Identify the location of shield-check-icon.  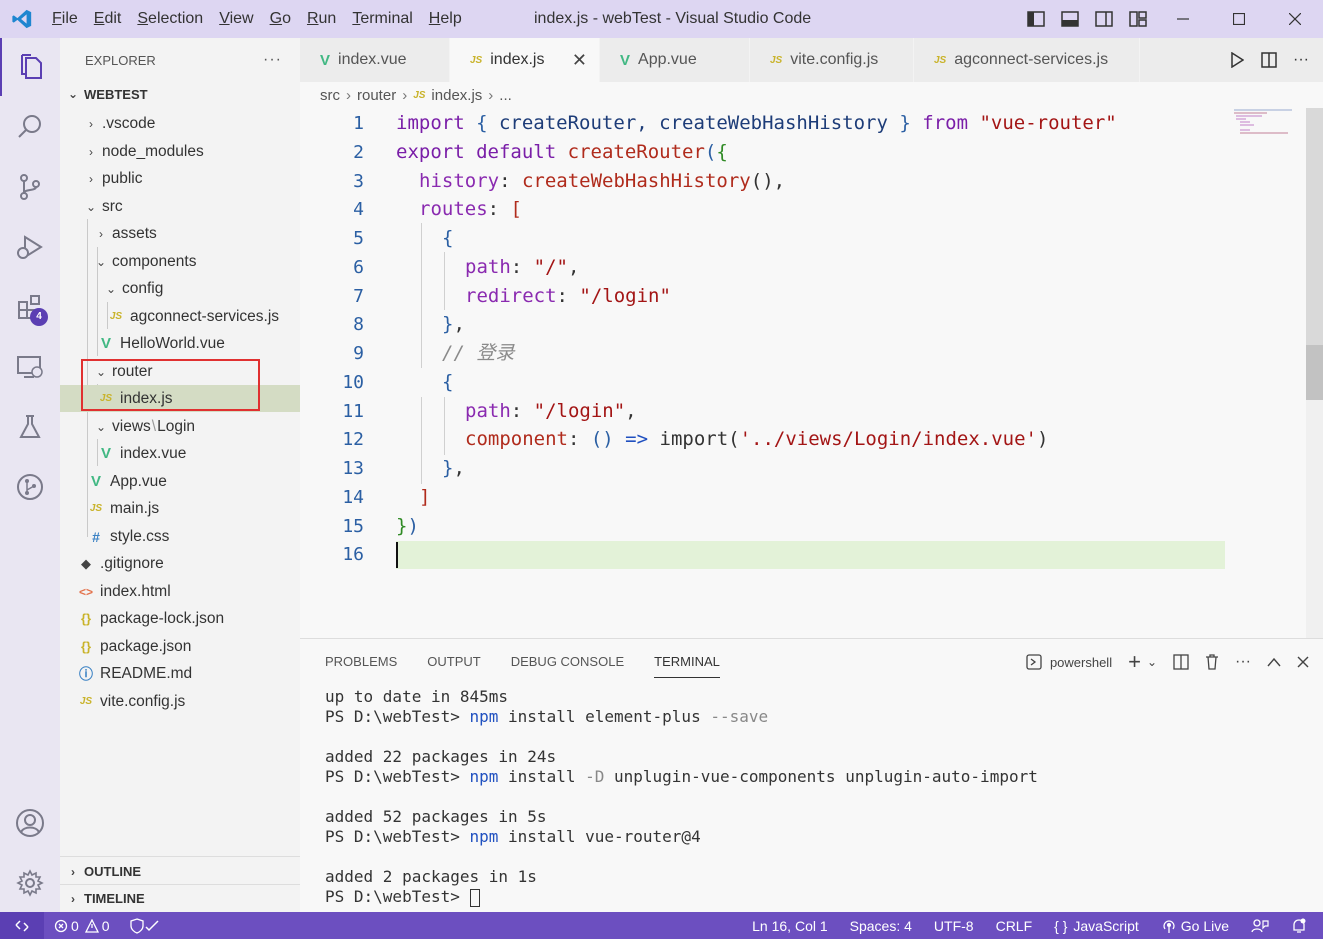
(144, 925).